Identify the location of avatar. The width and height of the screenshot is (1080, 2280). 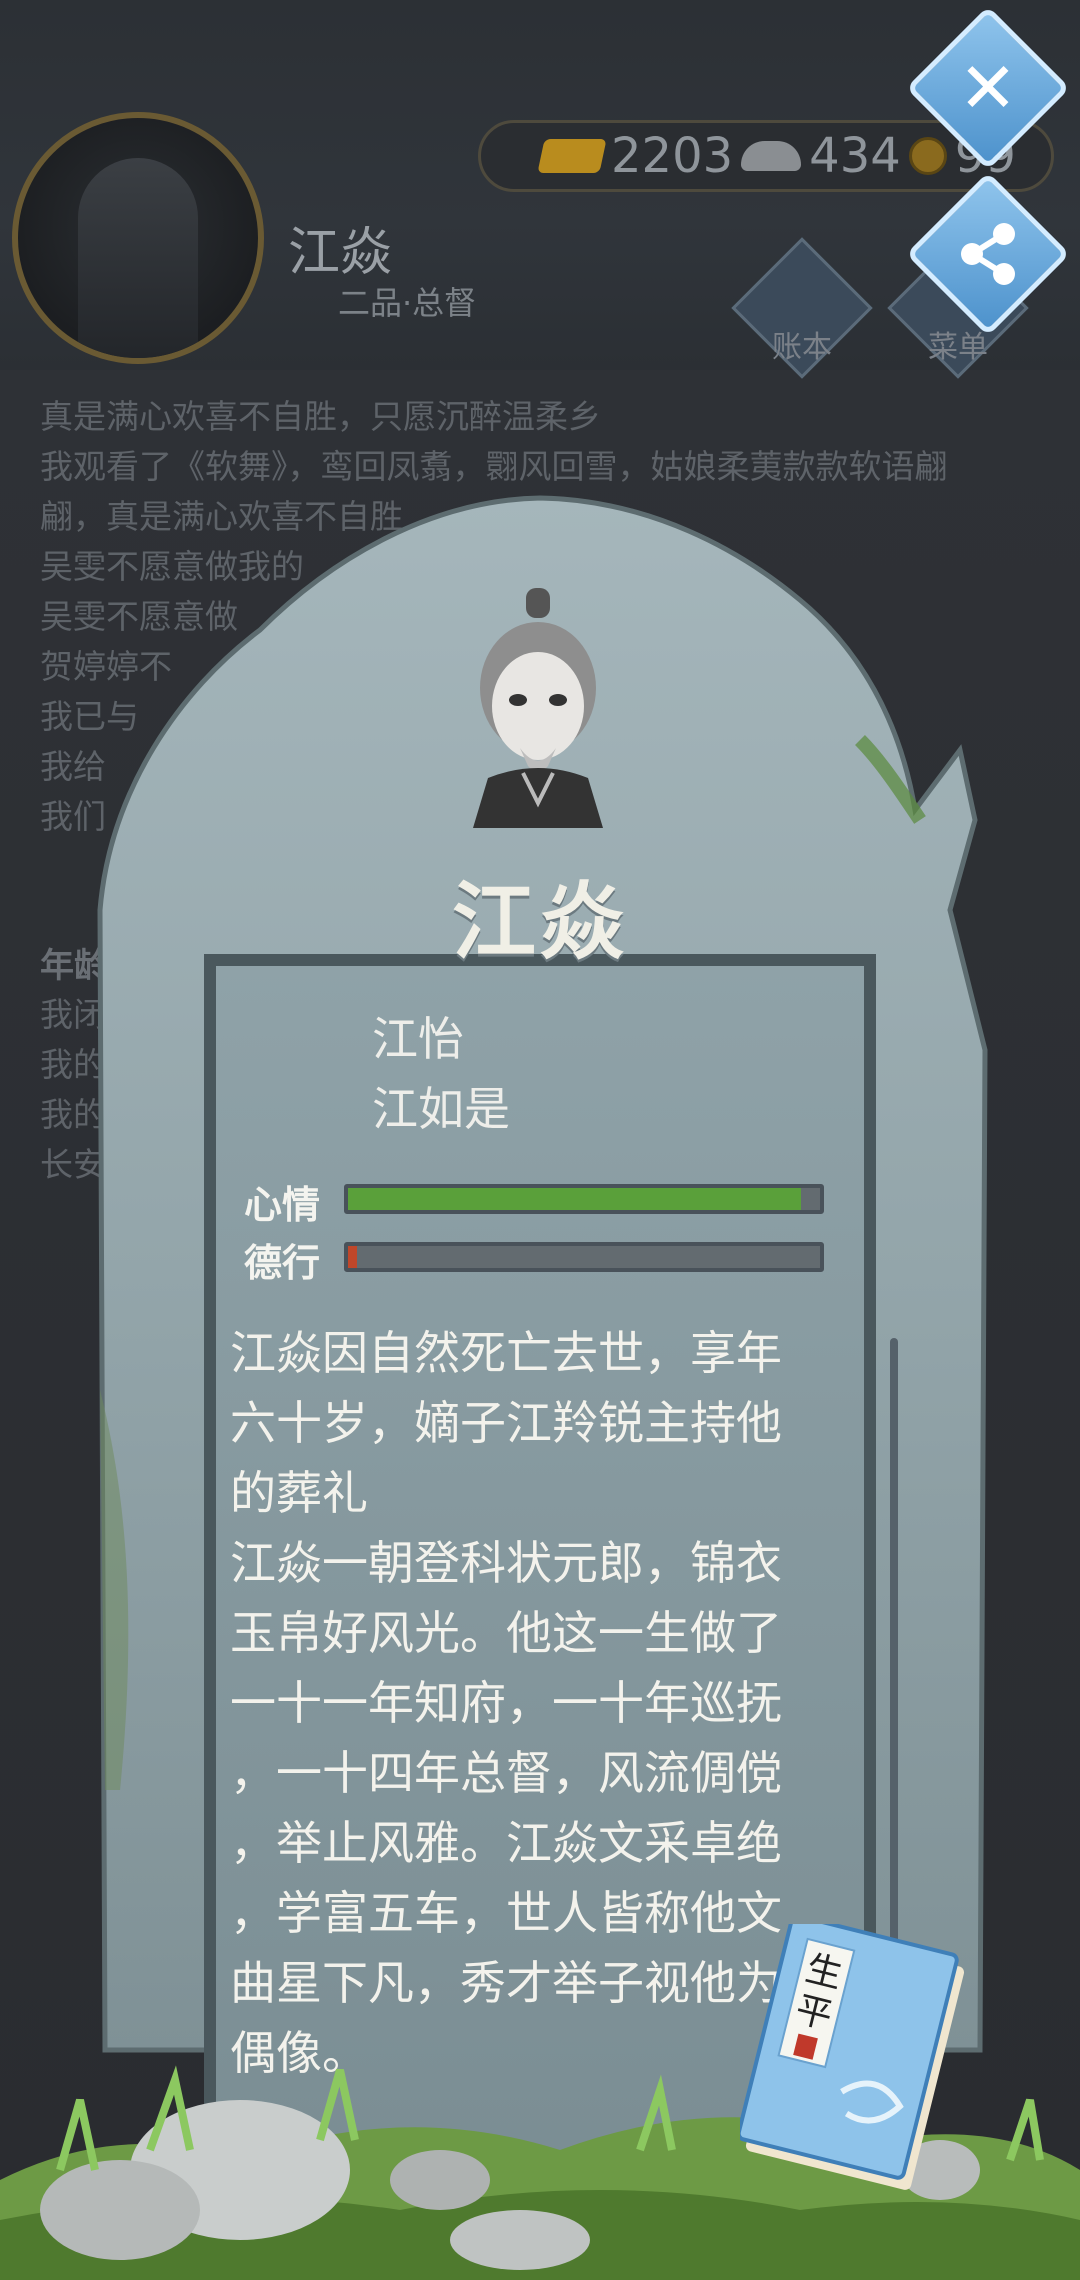
(138, 238).